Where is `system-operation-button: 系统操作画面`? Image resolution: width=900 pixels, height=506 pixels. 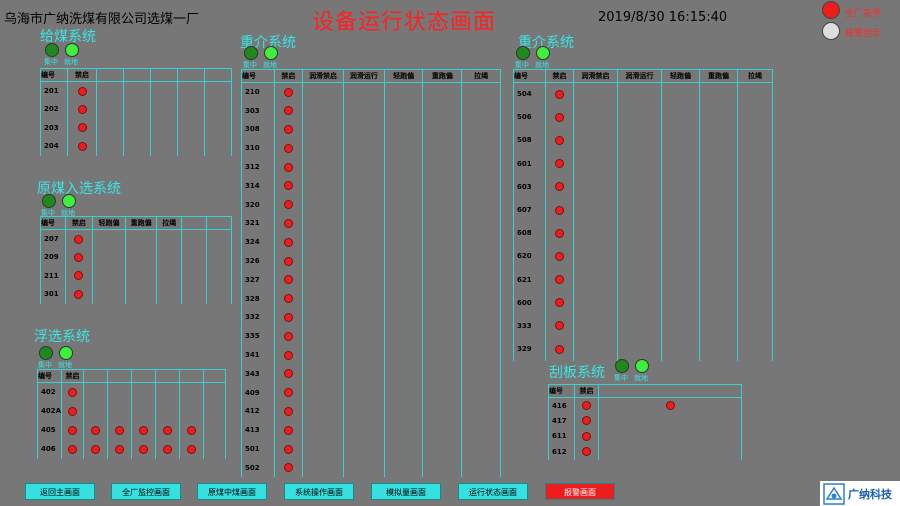
system-operation-button: 系统操作画面 is located at coordinates (319, 491).